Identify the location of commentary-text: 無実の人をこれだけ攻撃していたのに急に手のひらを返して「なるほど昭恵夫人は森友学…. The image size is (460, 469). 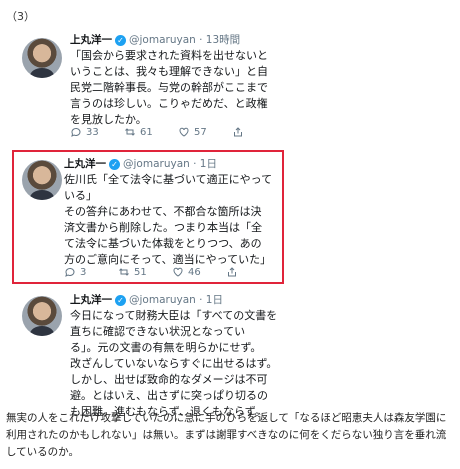
(226, 435).